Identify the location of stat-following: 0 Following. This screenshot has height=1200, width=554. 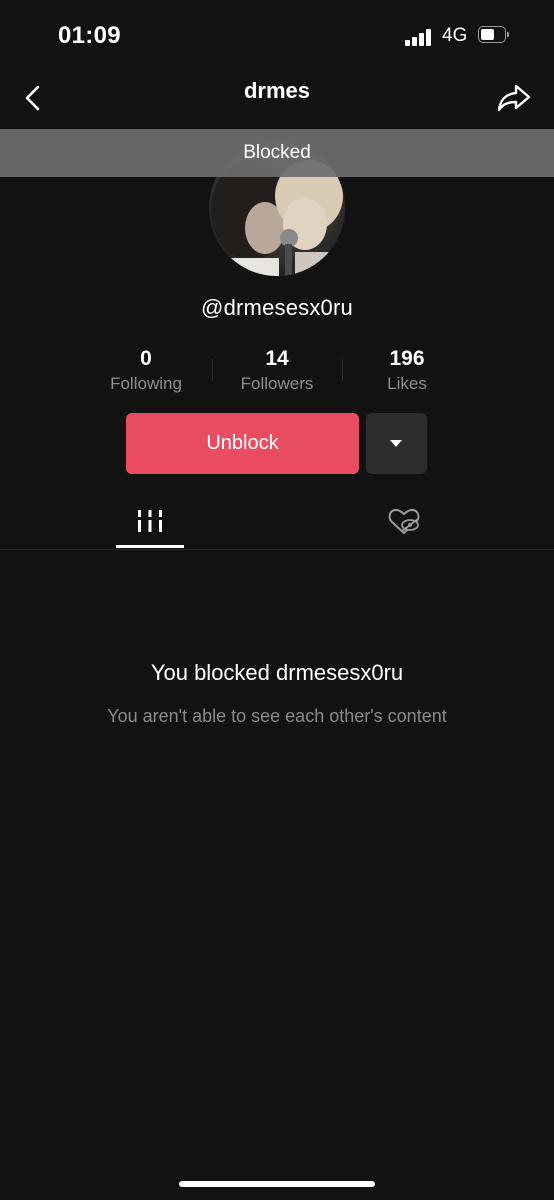
(146, 370).